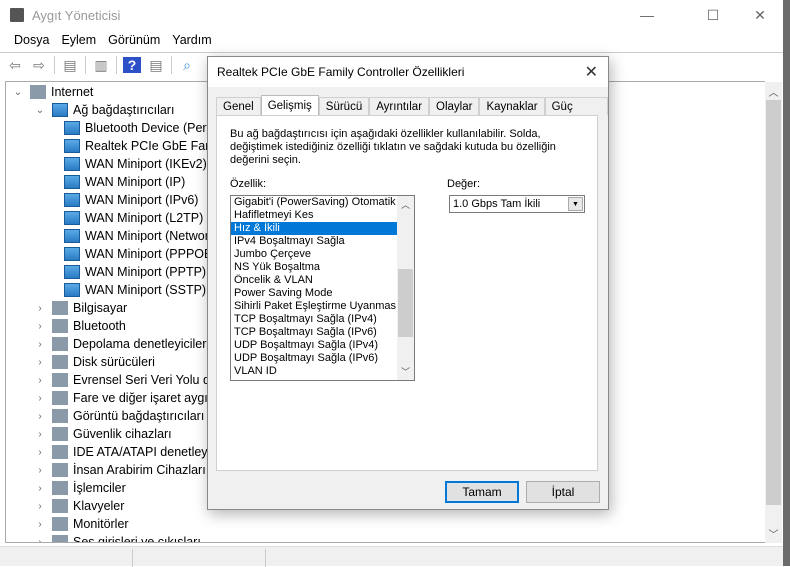 This screenshot has height=567, width=790. What do you see at coordinates (134, 41) in the screenshot?
I see `menu-gorunum: Görünüm` at bounding box center [134, 41].